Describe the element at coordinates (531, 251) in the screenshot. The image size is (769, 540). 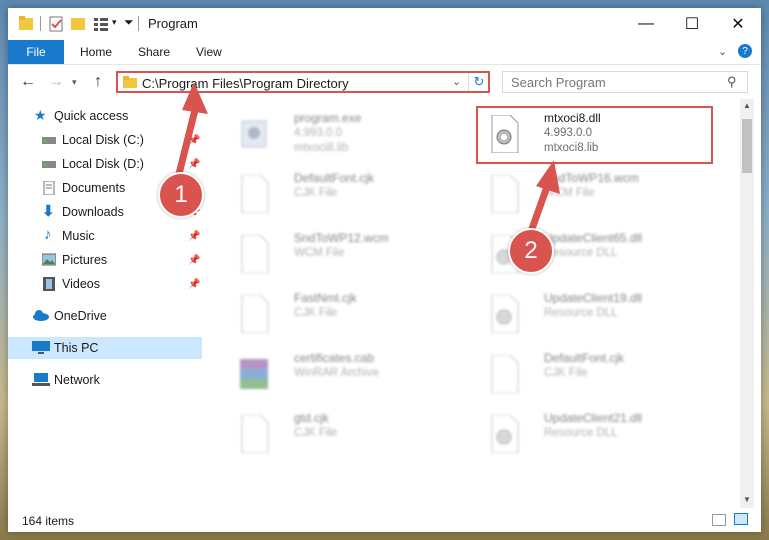
I see `step-badge-2: 2` at that location.